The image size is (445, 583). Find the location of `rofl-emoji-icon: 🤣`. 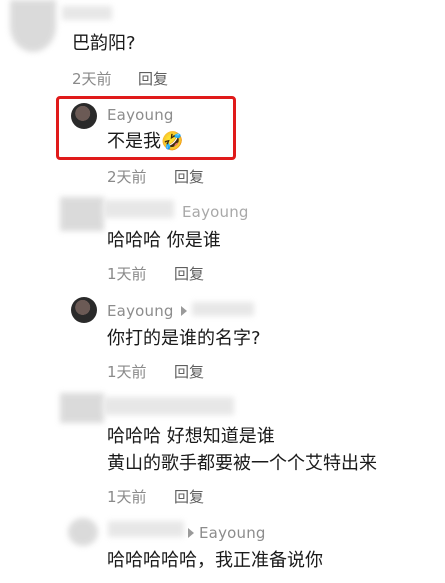

rofl-emoji-icon: 🤣 is located at coordinates (172, 141).